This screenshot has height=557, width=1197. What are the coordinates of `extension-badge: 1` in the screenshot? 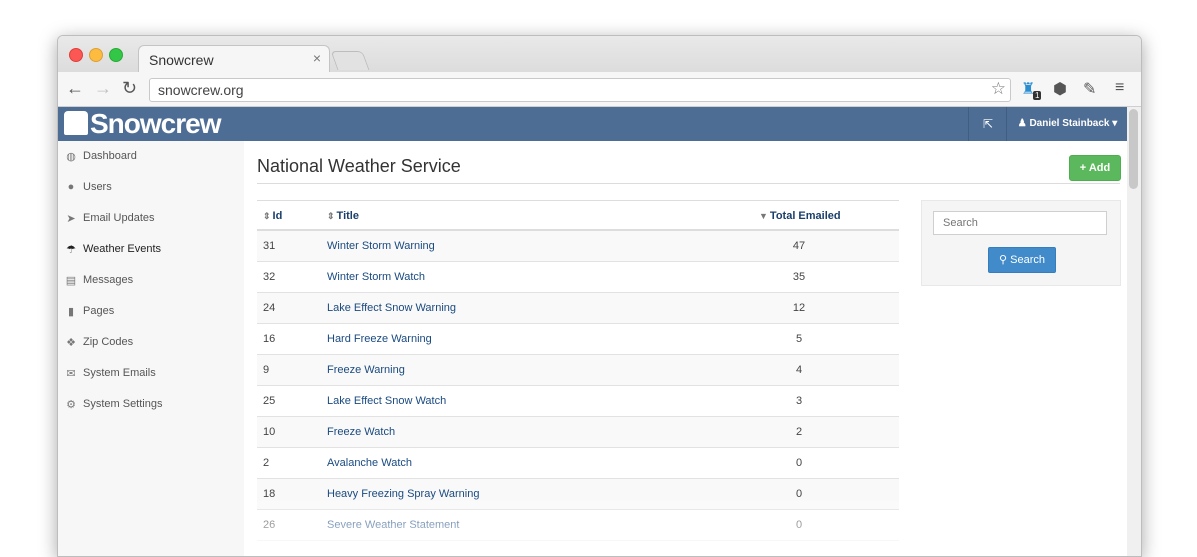 It's located at (1037, 95).